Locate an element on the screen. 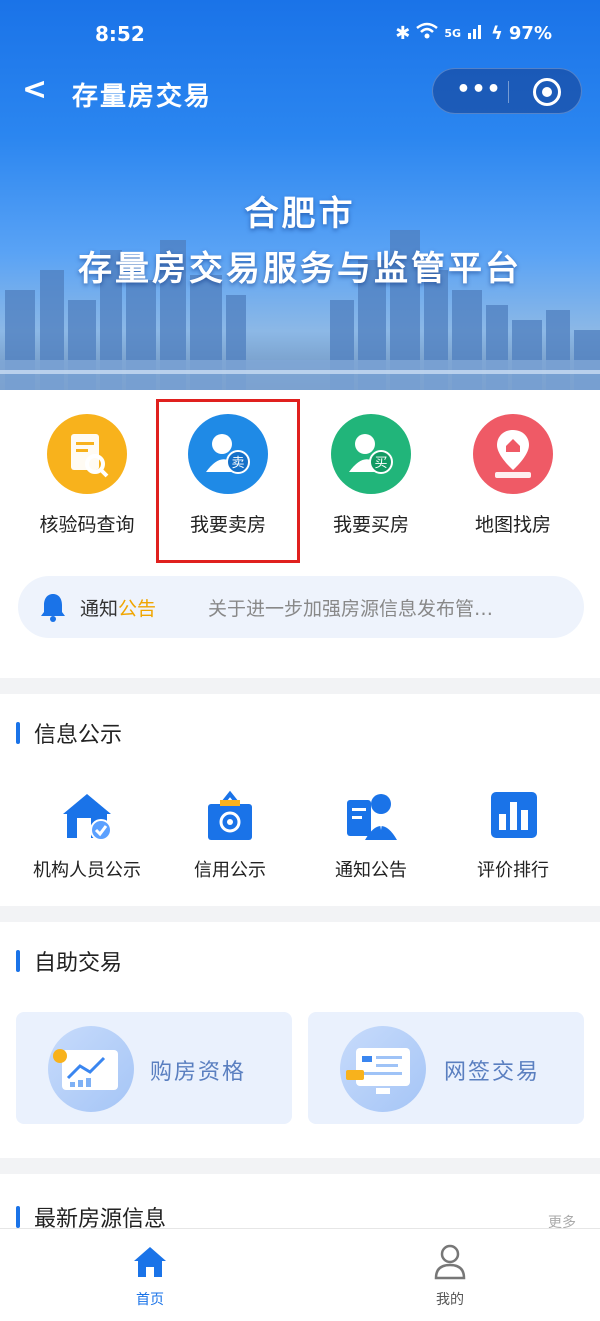 The height and width of the screenshot is (1321, 600). battery-percent: 97% is located at coordinates (530, 33).